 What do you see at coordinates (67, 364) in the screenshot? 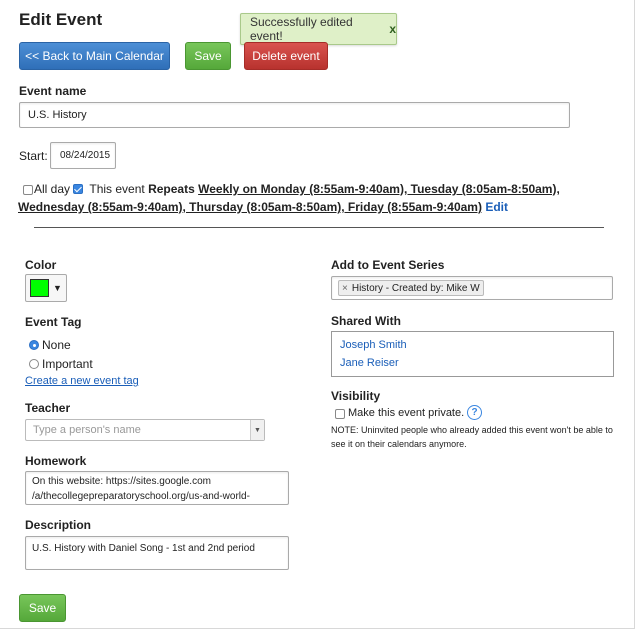
I see `tag-important-label: Important` at bounding box center [67, 364].